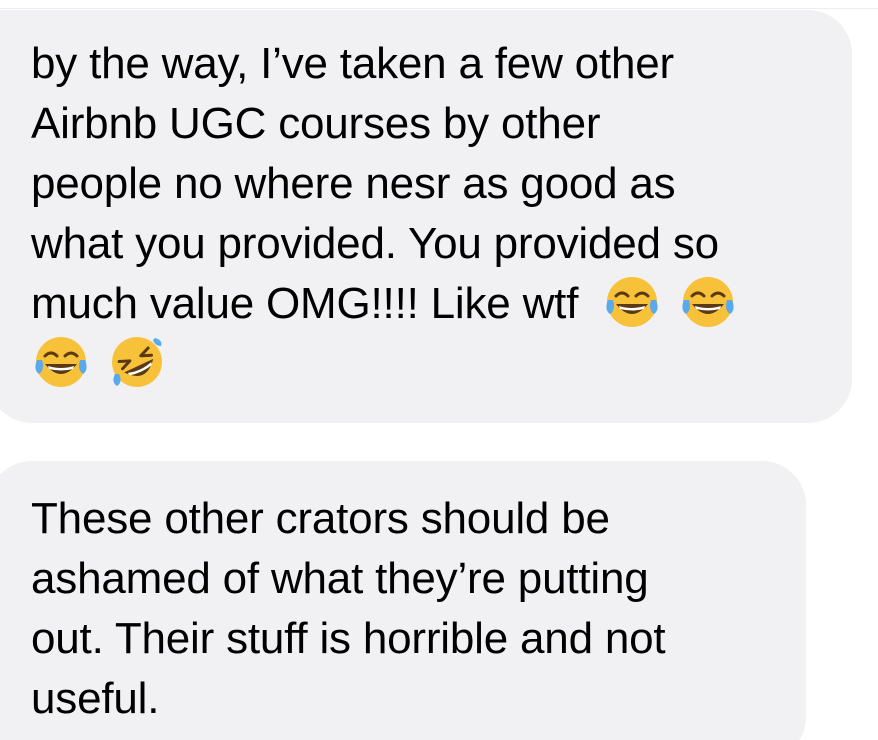  Describe the element at coordinates (348, 638) in the screenshot. I see `message-line: out. Their stuff is horrible and not` at that location.